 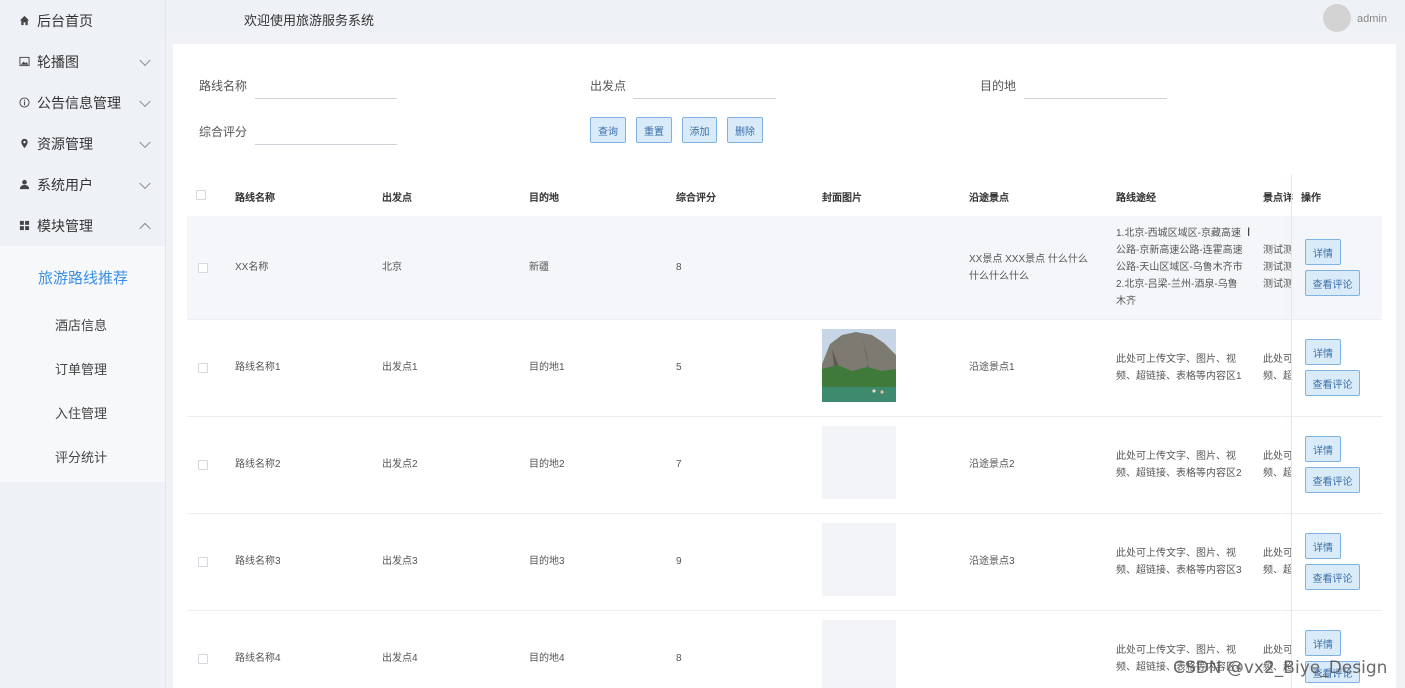 What do you see at coordinates (992, 367) in the screenshot?
I see `cell-spots: 沿途景点1` at bounding box center [992, 367].